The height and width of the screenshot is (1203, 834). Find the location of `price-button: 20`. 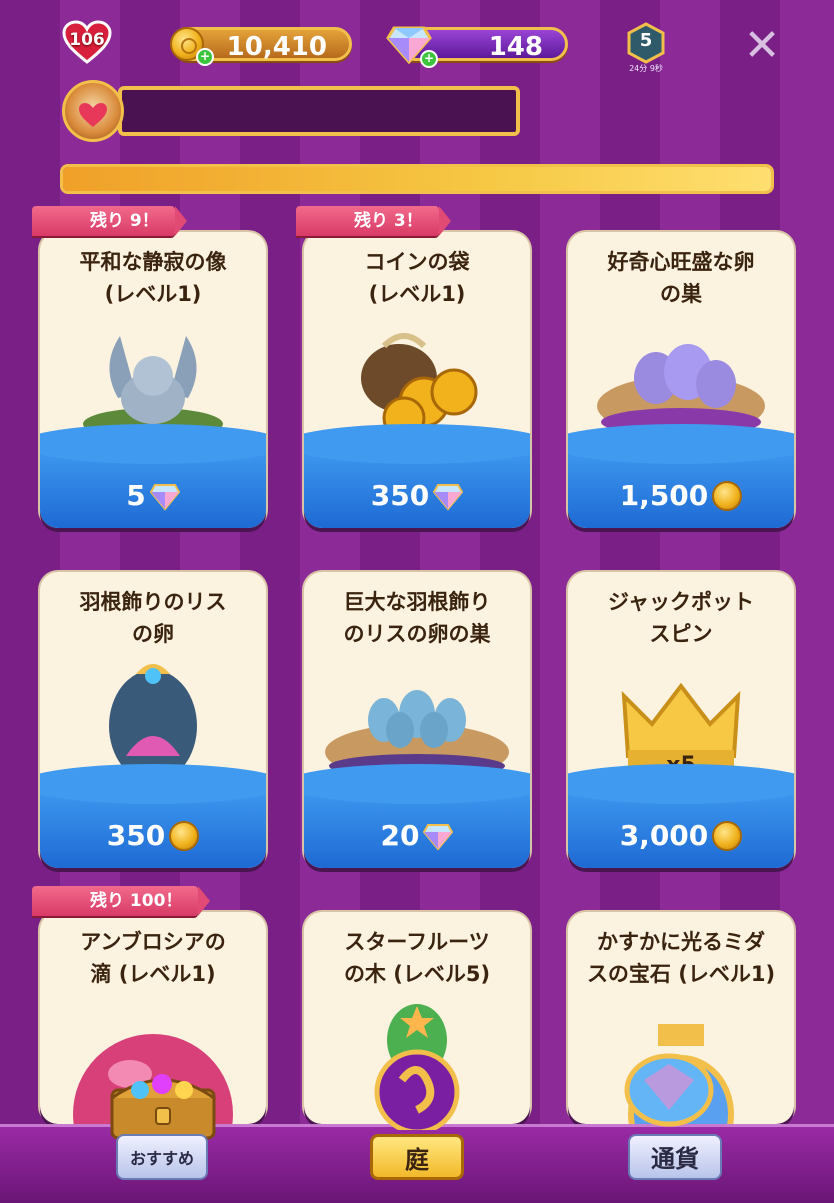

price-button: 20 is located at coordinates (417, 836).